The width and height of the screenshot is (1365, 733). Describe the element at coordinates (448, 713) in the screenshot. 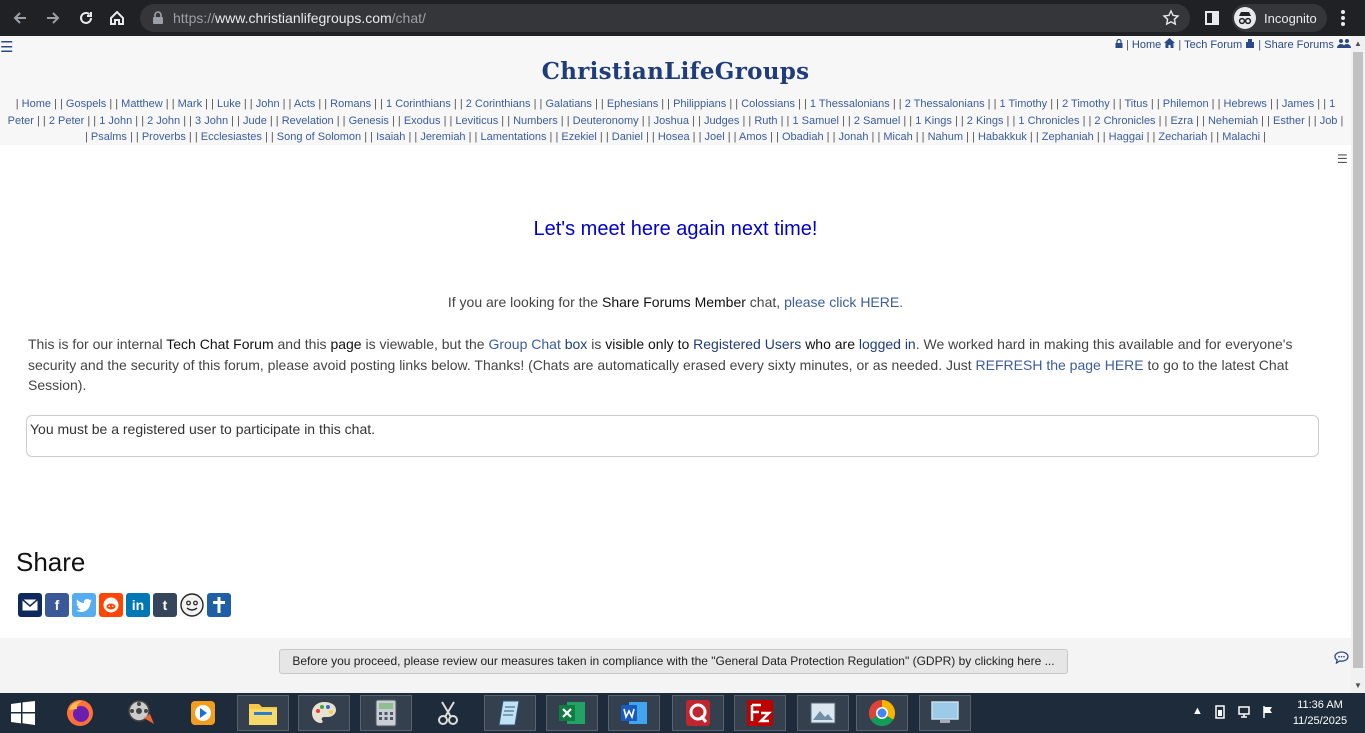

I see `taskbar-snipping-tool` at that location.